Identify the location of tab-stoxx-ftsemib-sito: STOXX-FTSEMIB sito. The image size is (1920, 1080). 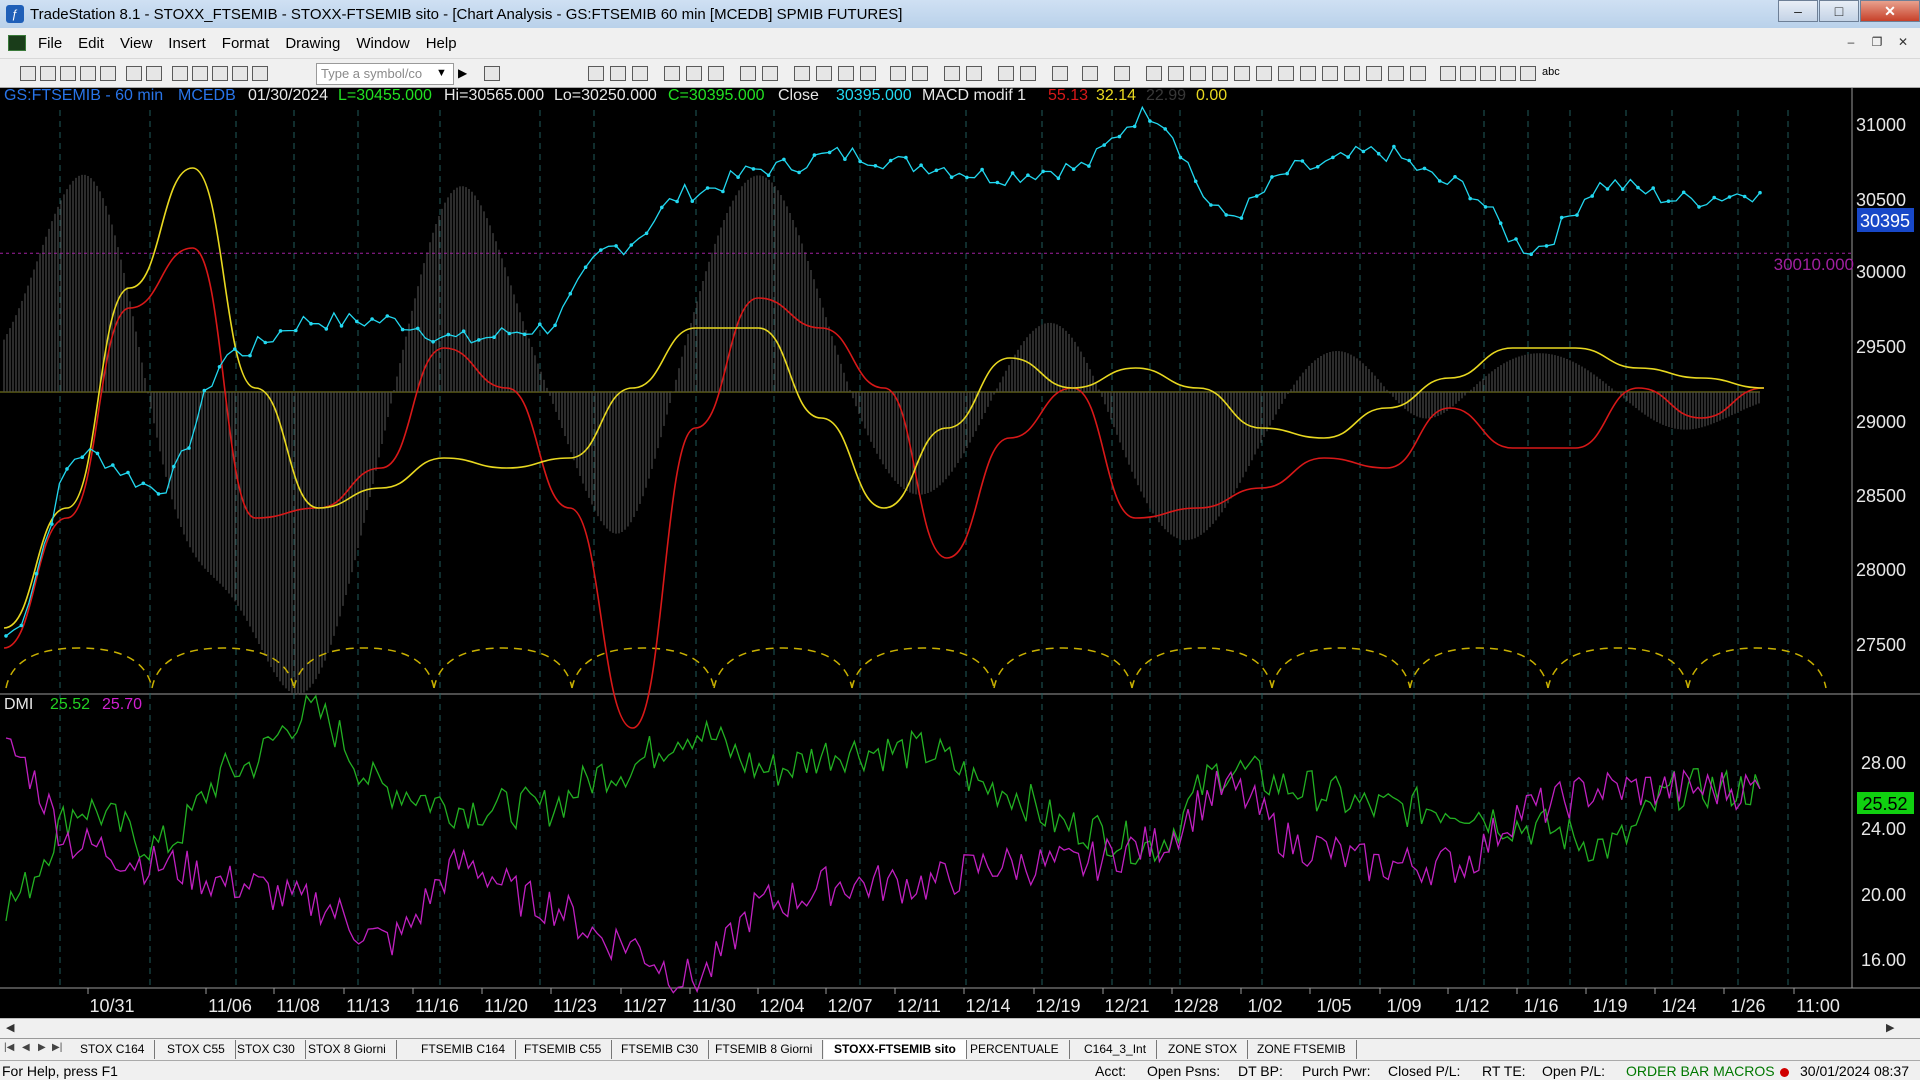
(895, 1049).